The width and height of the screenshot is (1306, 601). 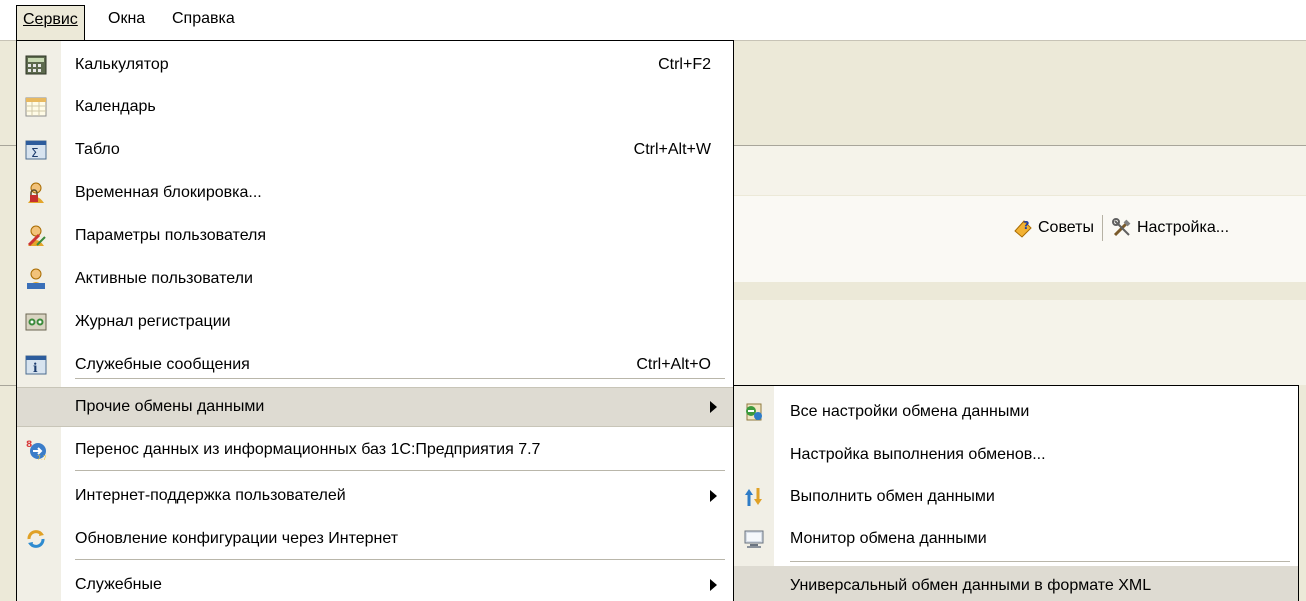 What do you see at coordinates (115, 106) in the screenshot?
I see `menu-item-label: Календарь` at bounding box center [115, 106].